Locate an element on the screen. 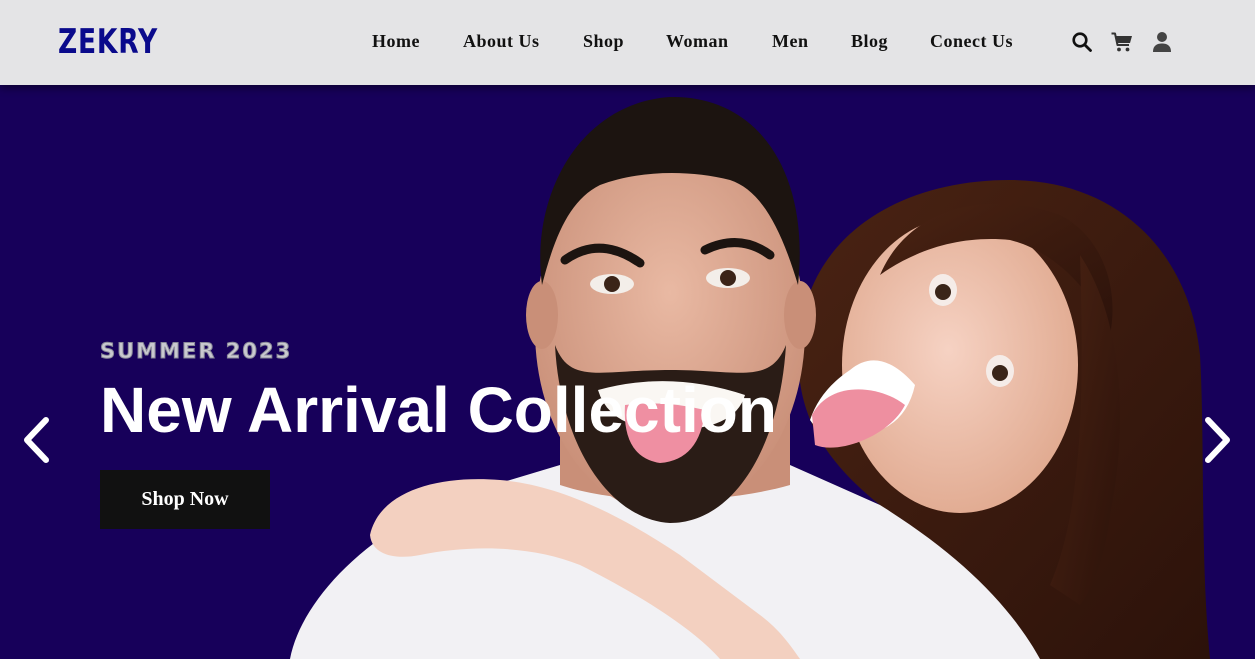 Image resolution: width=1255 pixels, height=659 pixels. nav-item-contact-us: Conect Us is located at coordinates (971, 41).